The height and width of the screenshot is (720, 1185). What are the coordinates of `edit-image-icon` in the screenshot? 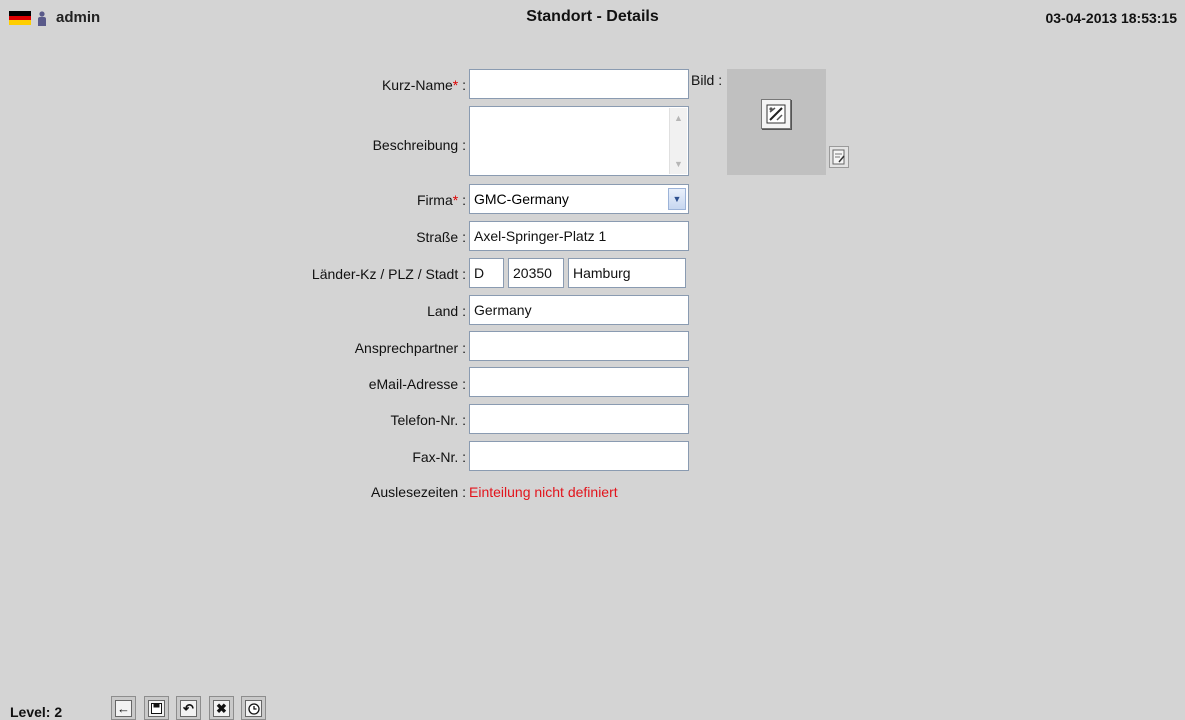 It's located at (839, 157).